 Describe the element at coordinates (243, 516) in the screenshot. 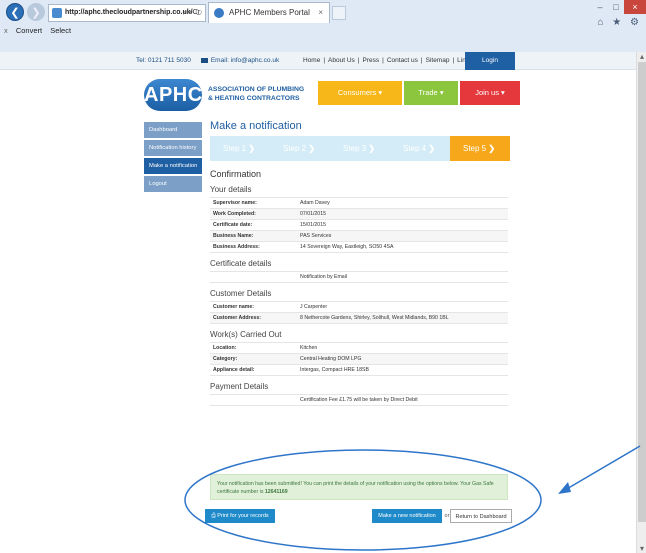

I see `print-button-label: Print for your records` at that location.